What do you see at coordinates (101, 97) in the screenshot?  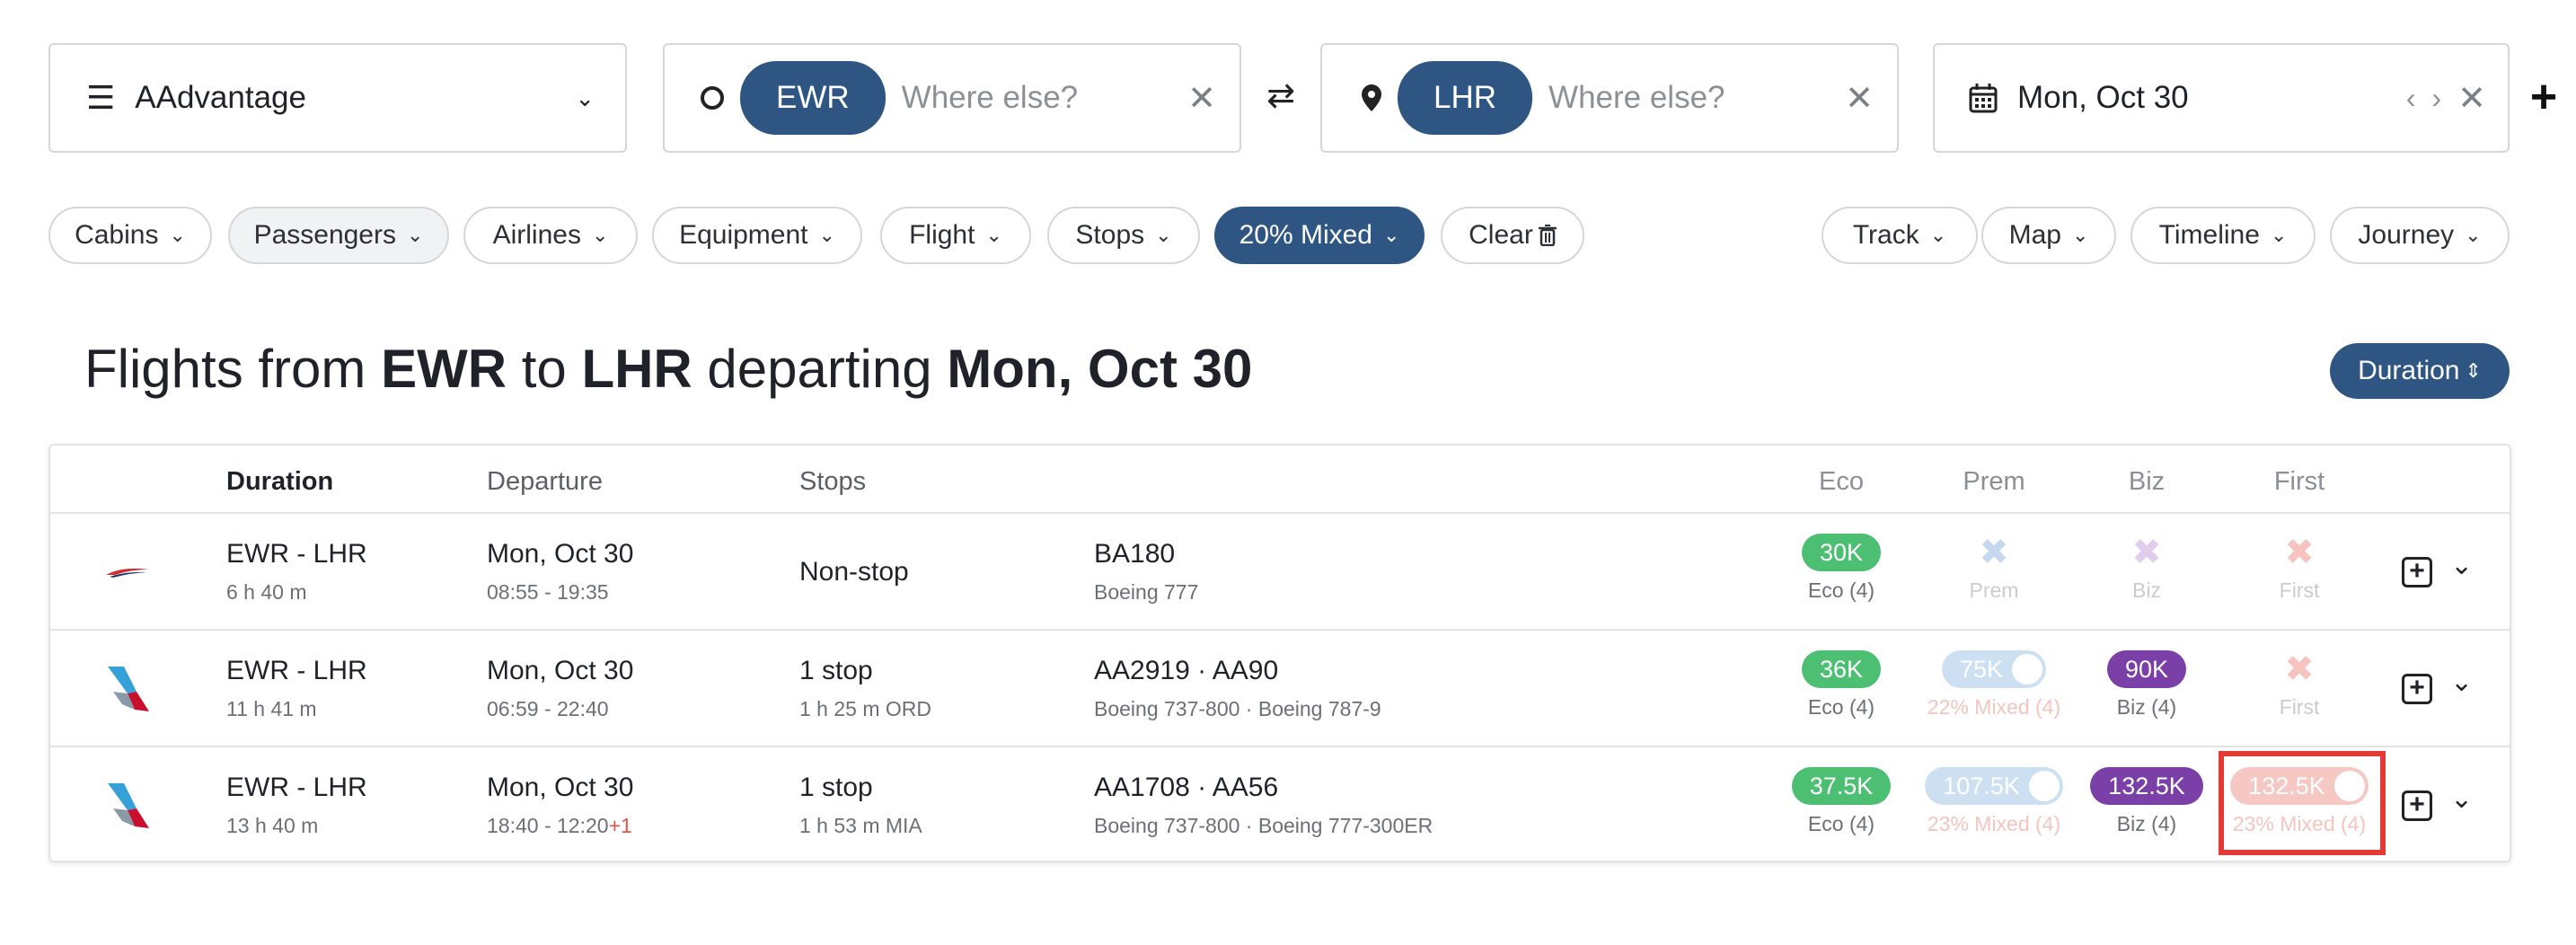 I see `menu-icon: ☰` at bounding box center [101, 97].